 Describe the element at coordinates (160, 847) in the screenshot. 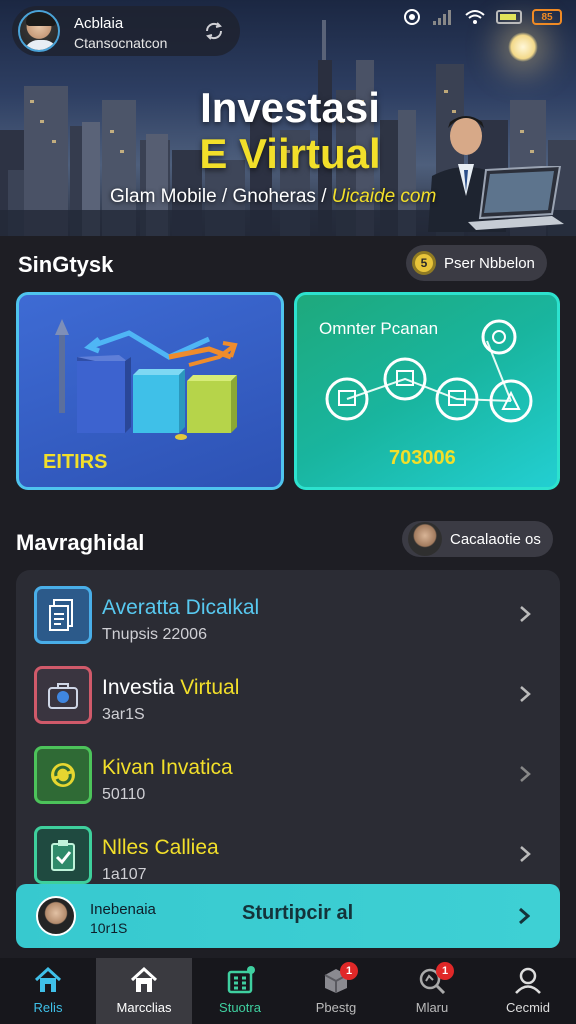

I see `list-item-title: Nlles Calliea` at that location.